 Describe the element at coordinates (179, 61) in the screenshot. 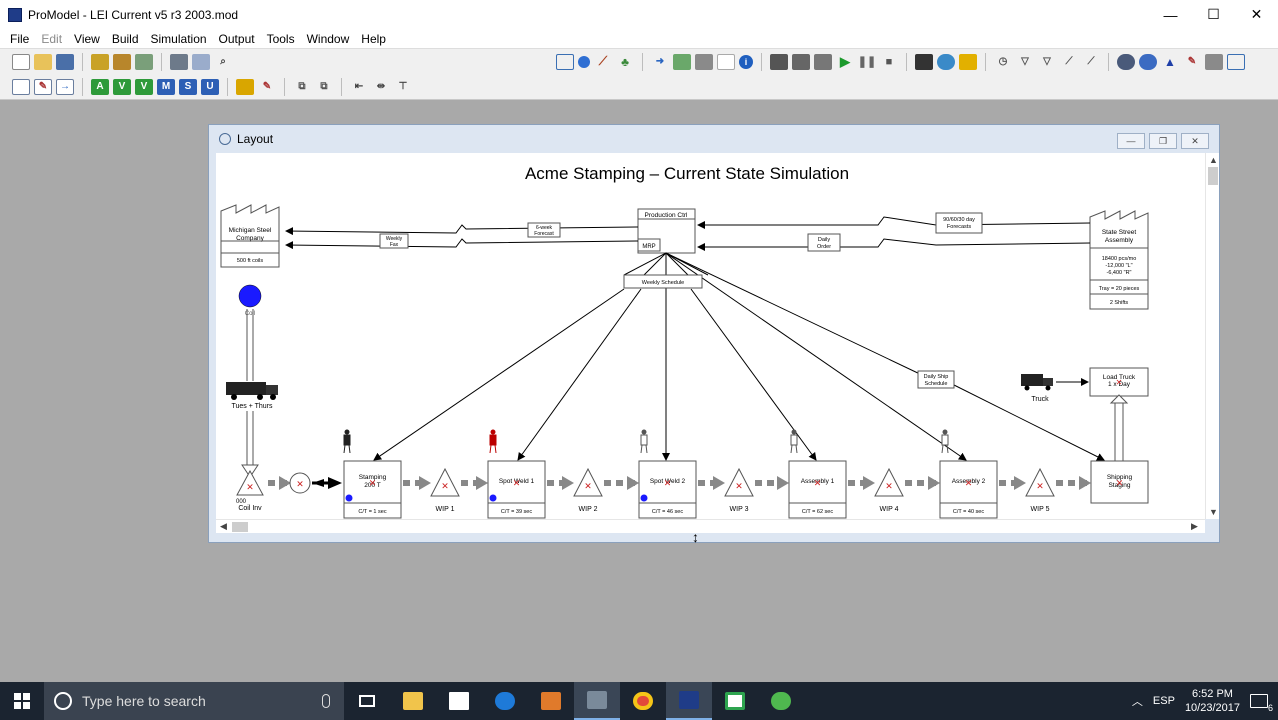

I see `print-icon` at that location.